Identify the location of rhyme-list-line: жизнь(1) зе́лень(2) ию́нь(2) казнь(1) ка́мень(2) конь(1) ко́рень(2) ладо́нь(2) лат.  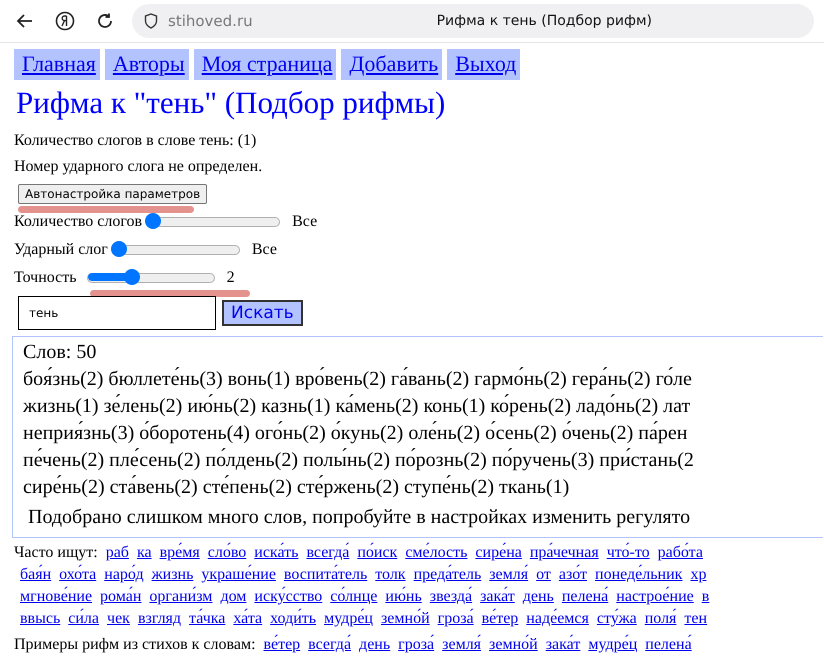
(357, 406).